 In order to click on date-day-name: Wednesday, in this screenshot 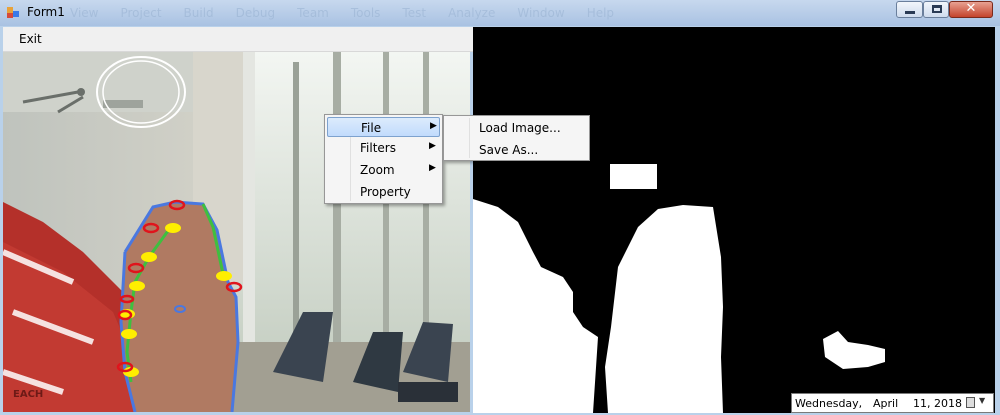, I will do `click(829, 403)`.